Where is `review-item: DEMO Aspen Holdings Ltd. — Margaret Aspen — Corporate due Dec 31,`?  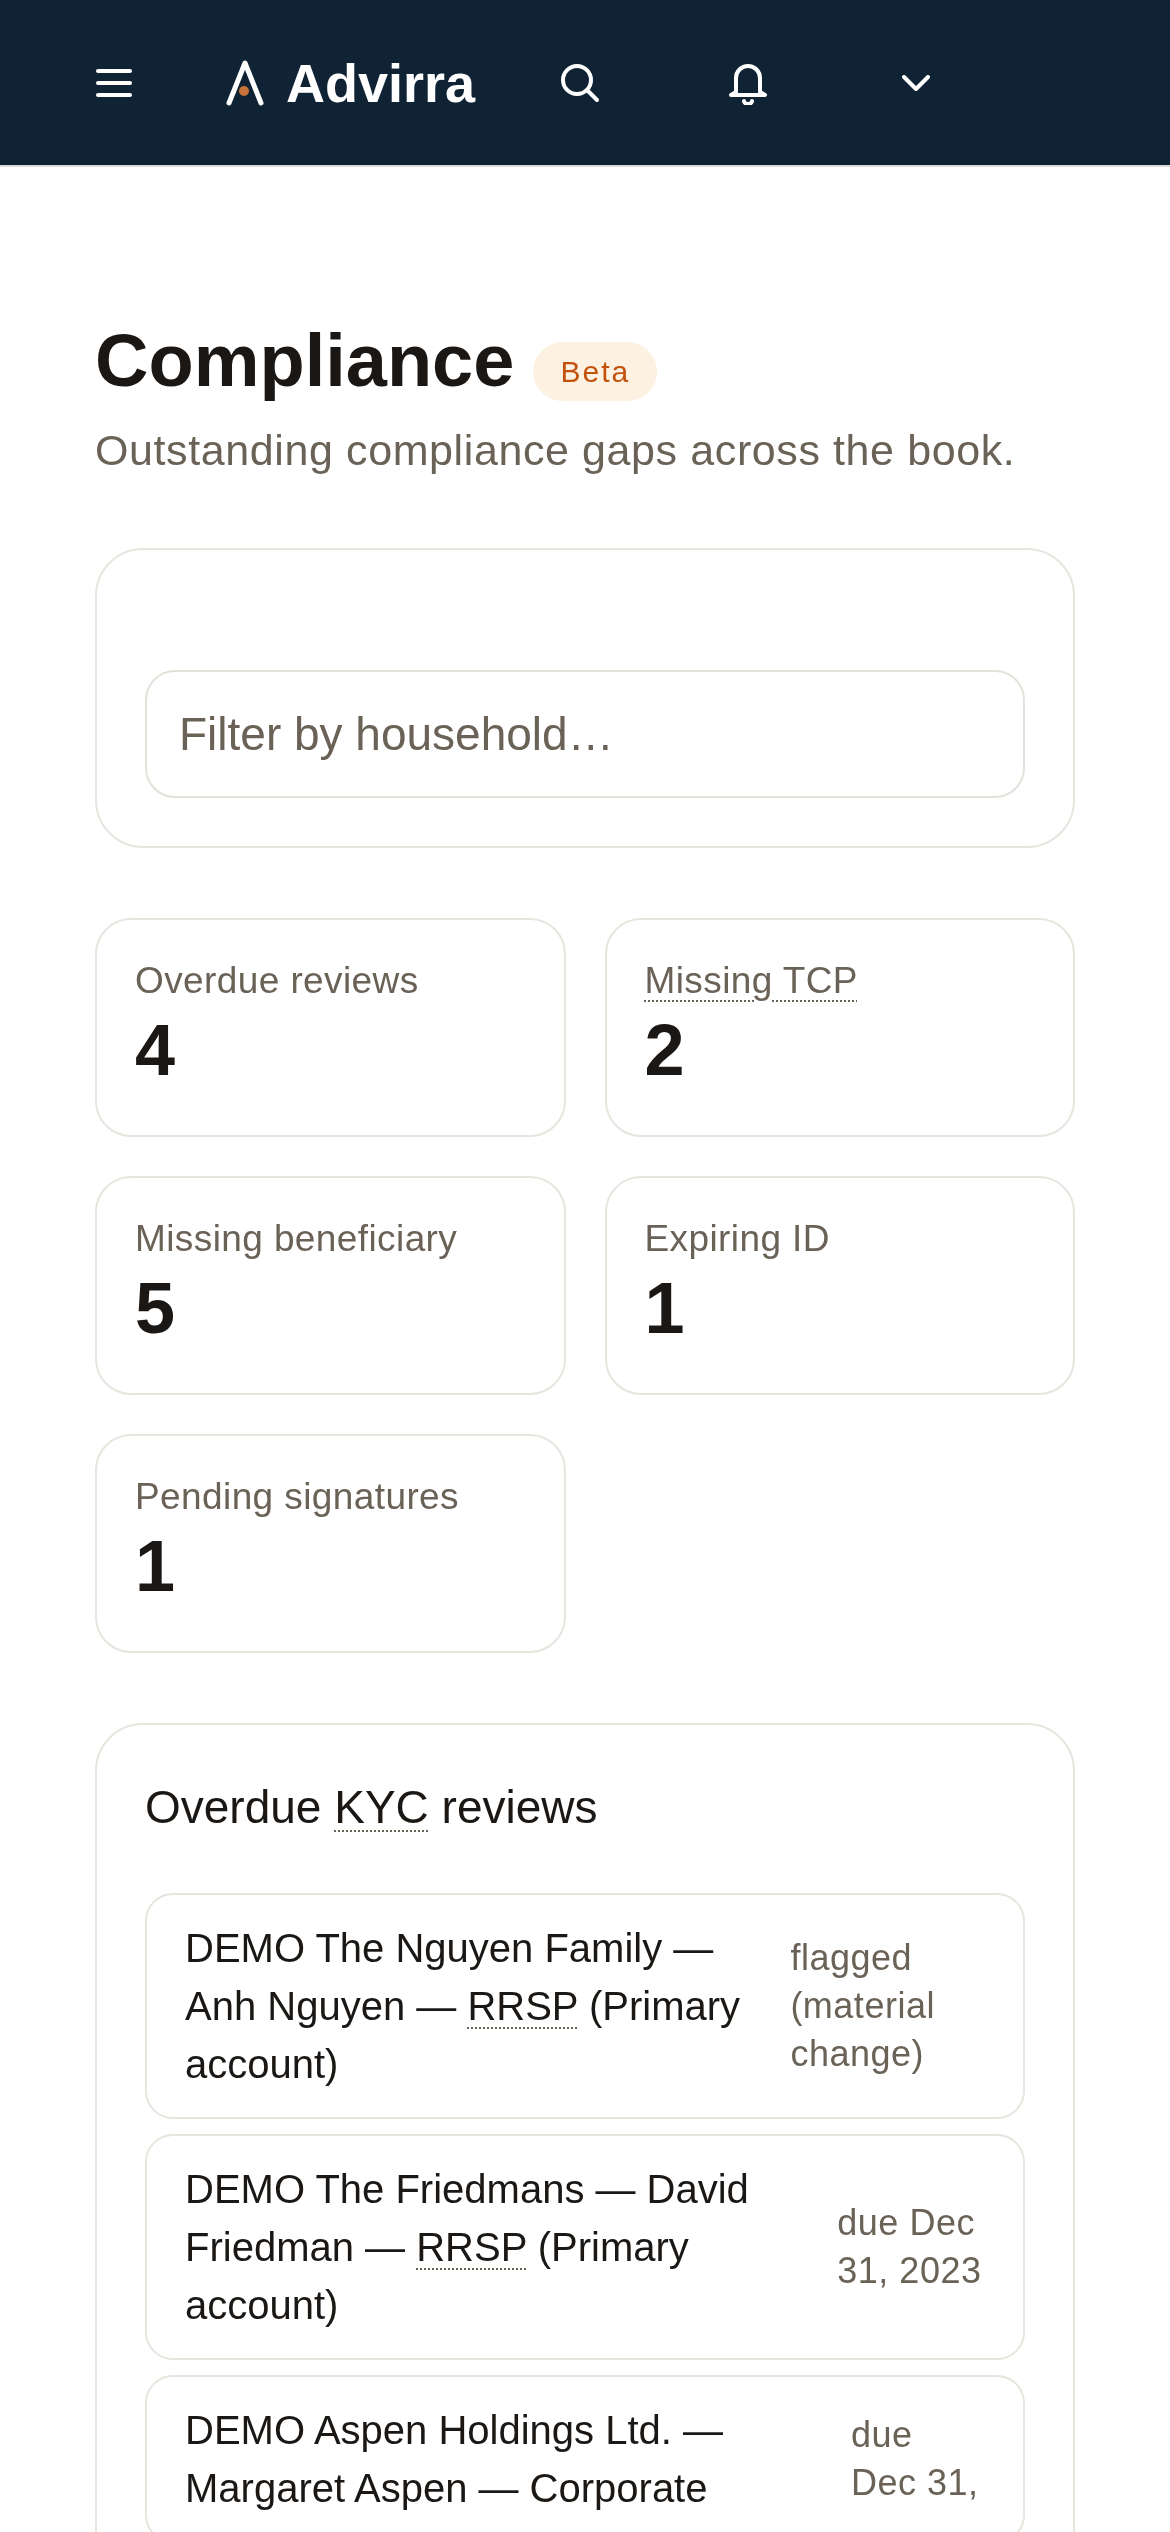 review-item: DEMO Aspen Holdings Ltd. — Margaret Aspen — Corporate due Dec 31, is located at coordinates (585, 2453).